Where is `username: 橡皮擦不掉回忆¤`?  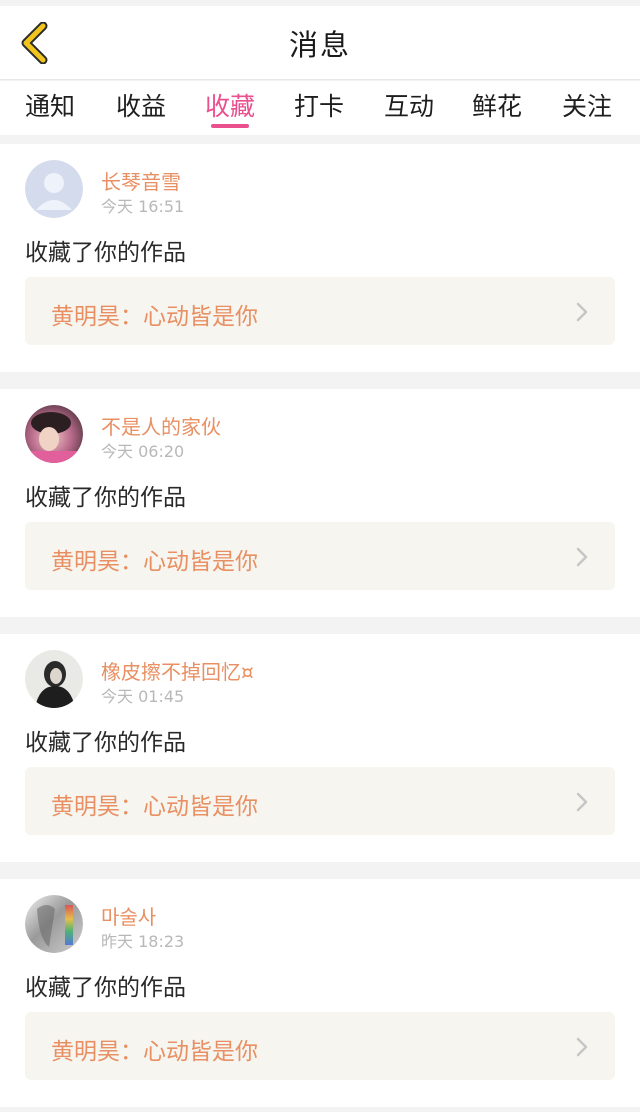 username: 橡皮擦不掉回忆¤ is located at coordinates (177, 670).